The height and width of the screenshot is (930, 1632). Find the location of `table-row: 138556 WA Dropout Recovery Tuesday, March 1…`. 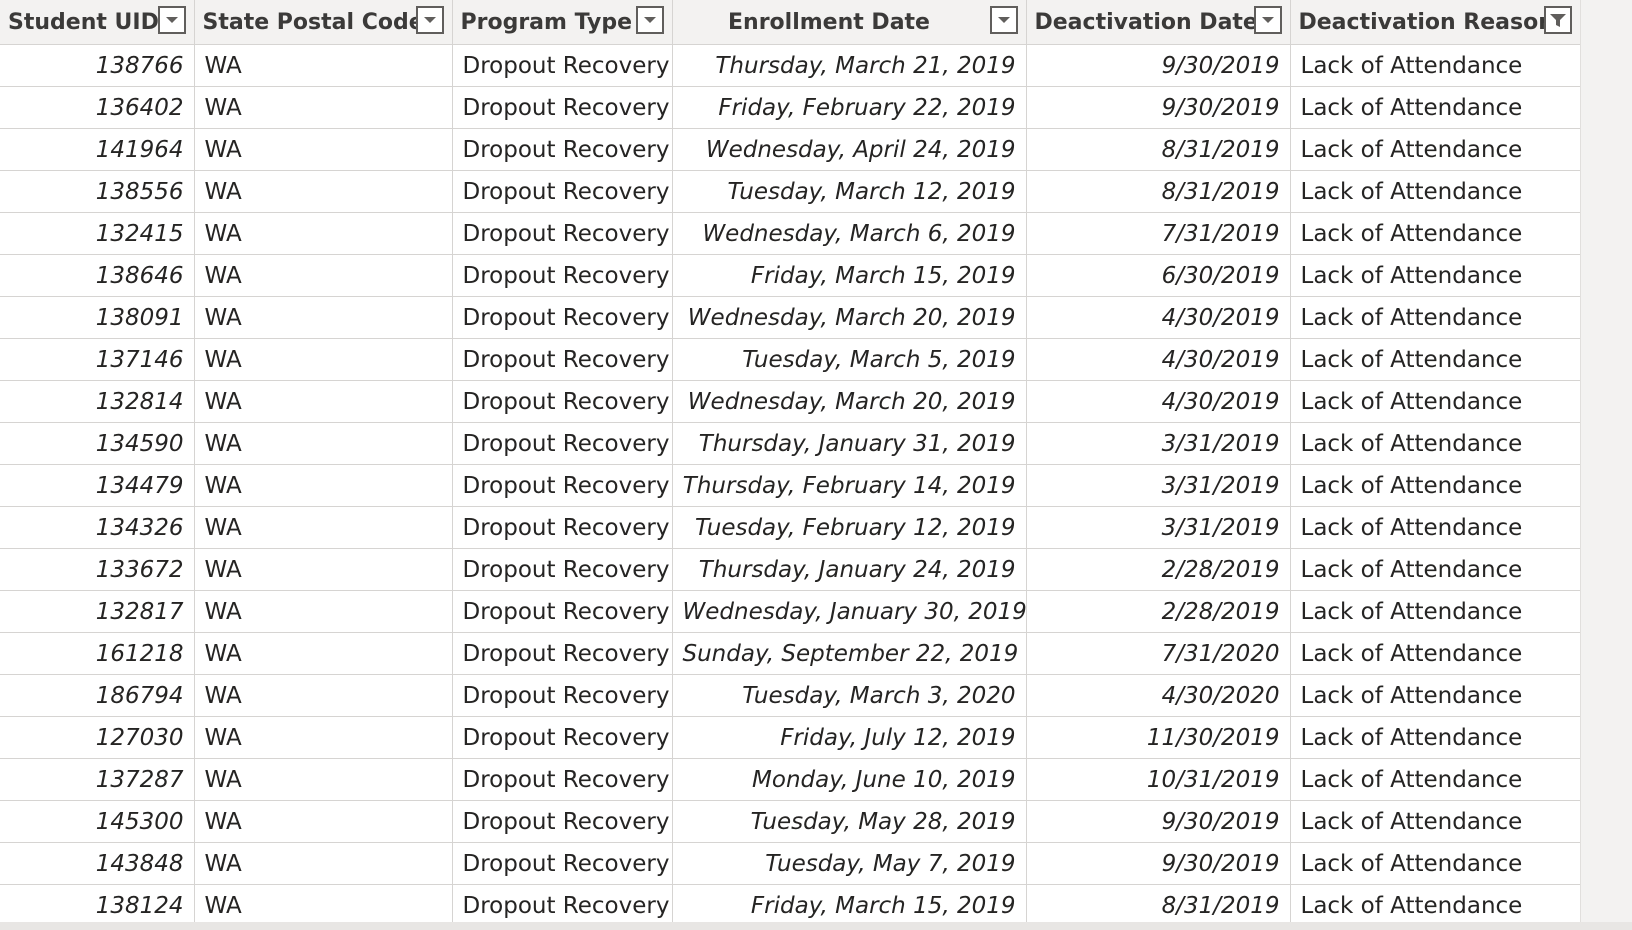

table-row: 138556 WA Dropout Recovery Tuesday, March 1… is located at coordinates (790, 191).